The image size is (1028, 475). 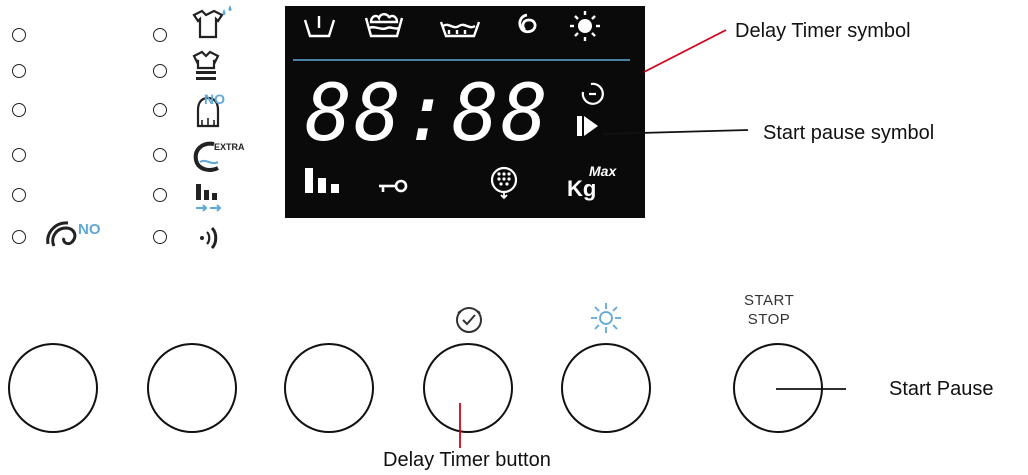 I want to click on callout-delay-timer-symbol: Delay Timer symbol, so click(x=823, y=31).